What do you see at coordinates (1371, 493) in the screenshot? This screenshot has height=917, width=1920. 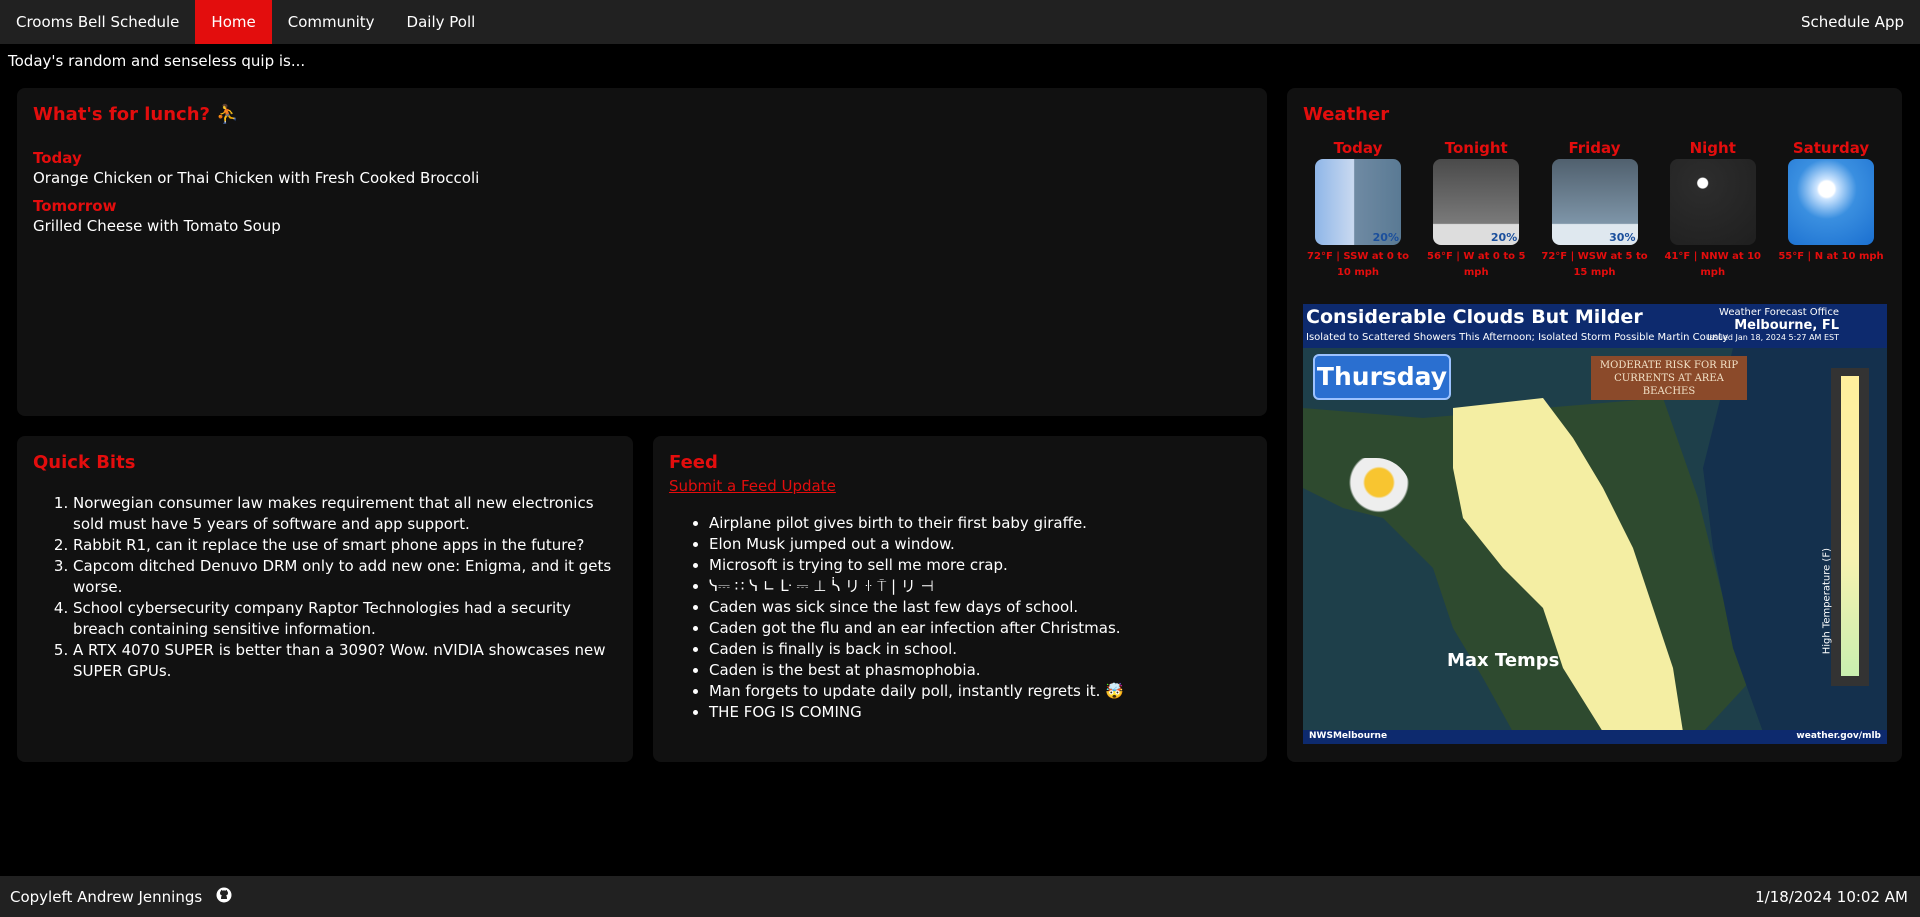 I see `partly-cloudy-icon` at bounding box center [1371, 493].